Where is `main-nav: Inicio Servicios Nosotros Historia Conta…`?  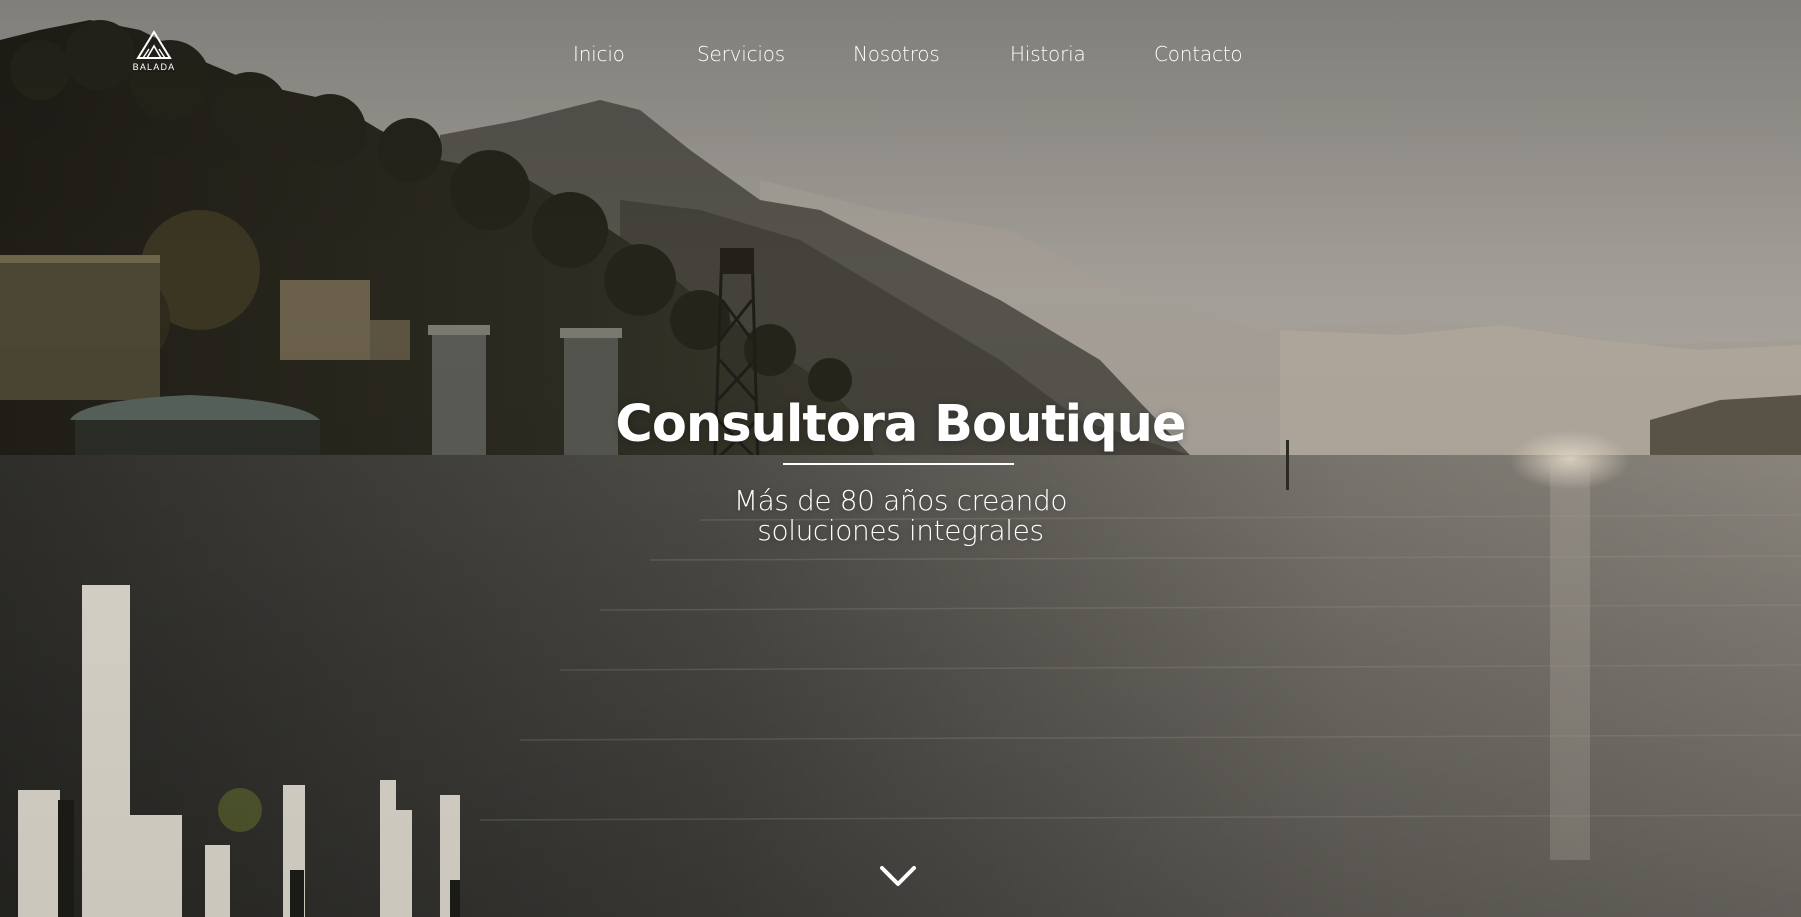 main-nav: Inicio Servicios Nosotros Historia Conta… is located at coordinates (900, 54).